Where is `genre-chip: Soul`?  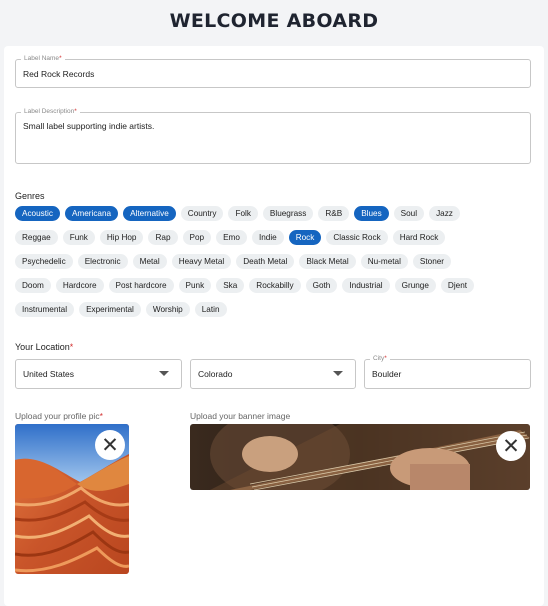 genre-chip: Soul is located at coordinates (409, 213).